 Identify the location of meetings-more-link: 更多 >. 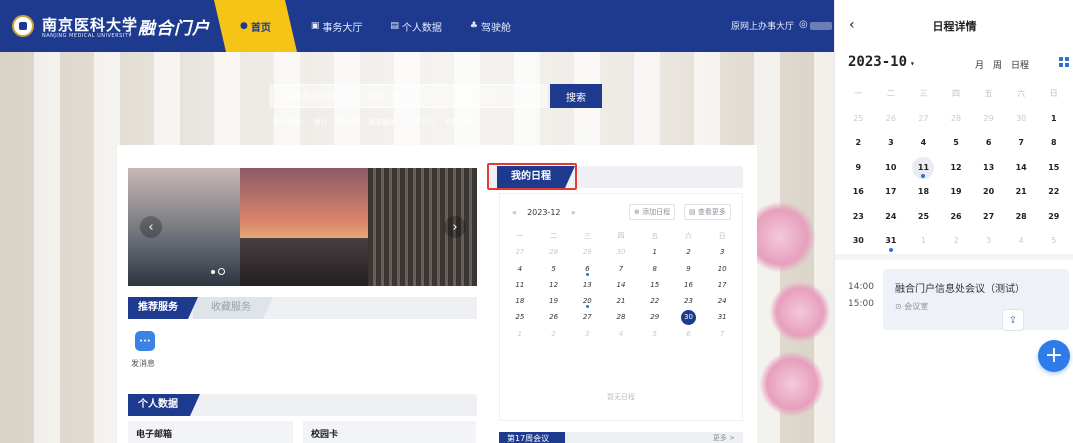
(724, 438).